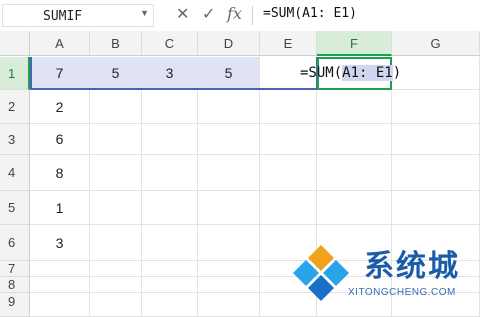 The image size is (480, 317). I want to click on cell-d2, so click(229, 107).